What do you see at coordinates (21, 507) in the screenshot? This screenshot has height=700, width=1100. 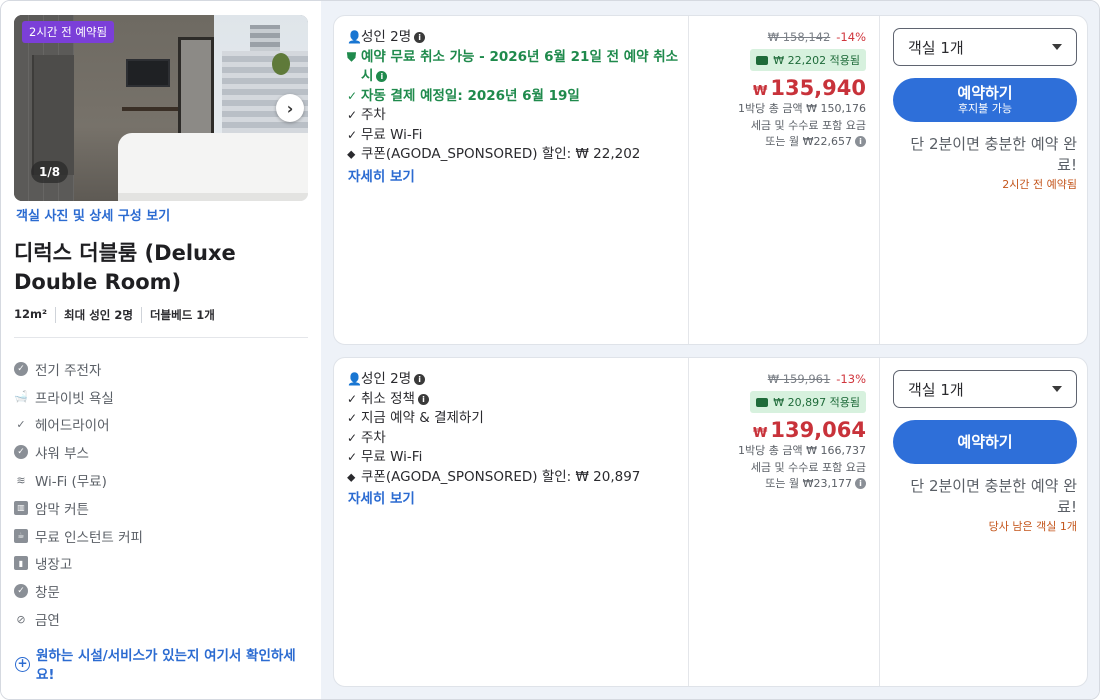 I see `curtain-icon: ▥` at bounding box center [21, 507].